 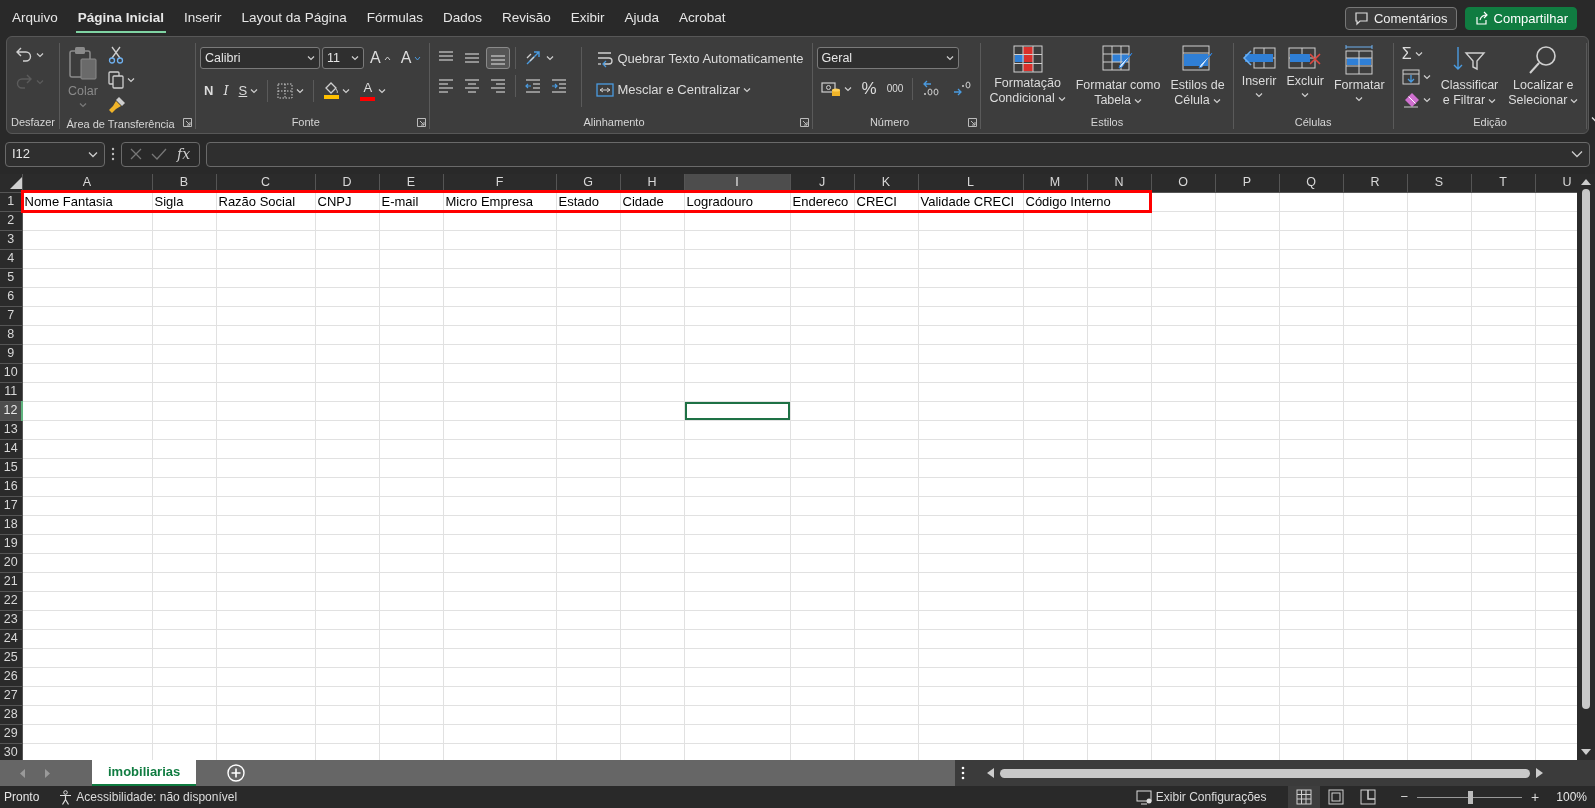 I want to click on column-header: O, so click(x=1183, y=183).